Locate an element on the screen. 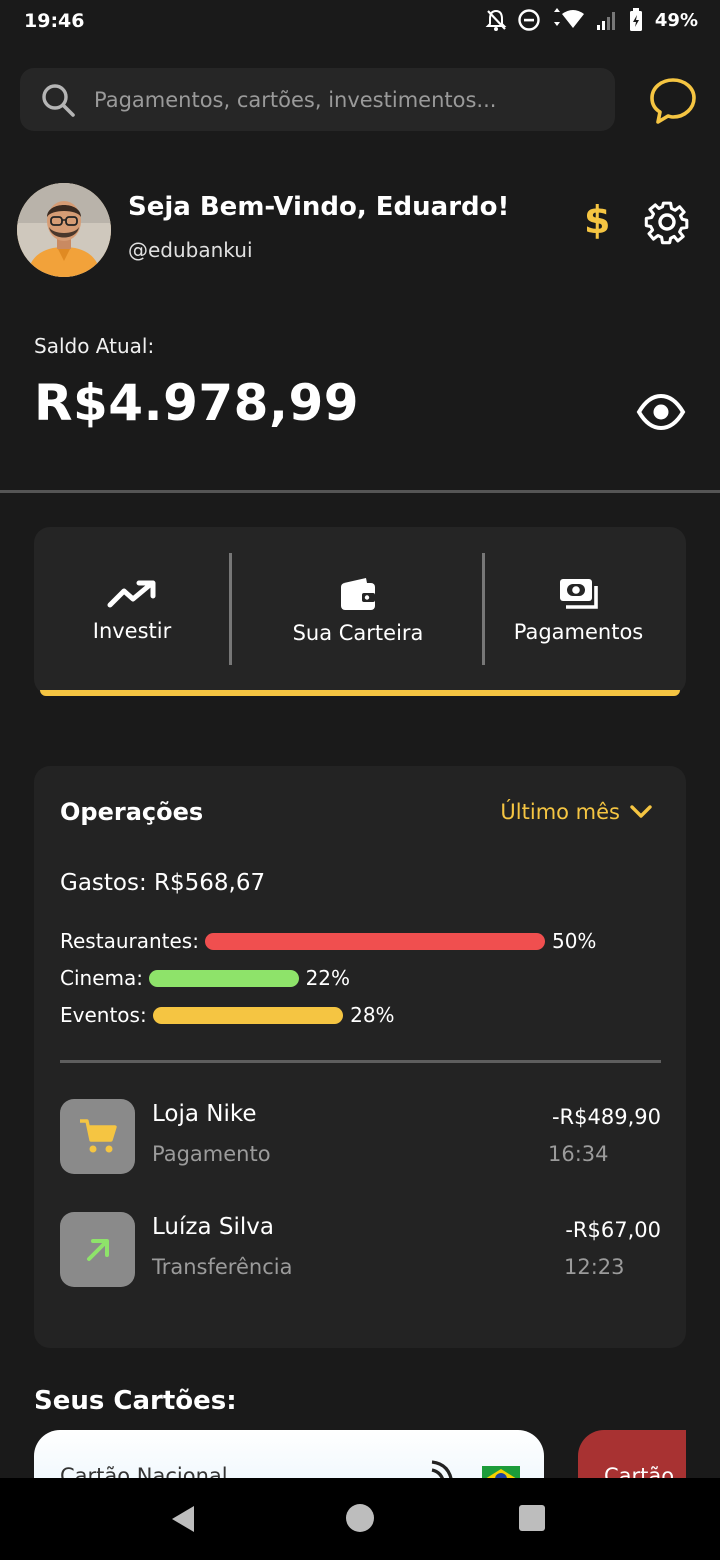  recents-icon is located at coordinates (532, 1518).